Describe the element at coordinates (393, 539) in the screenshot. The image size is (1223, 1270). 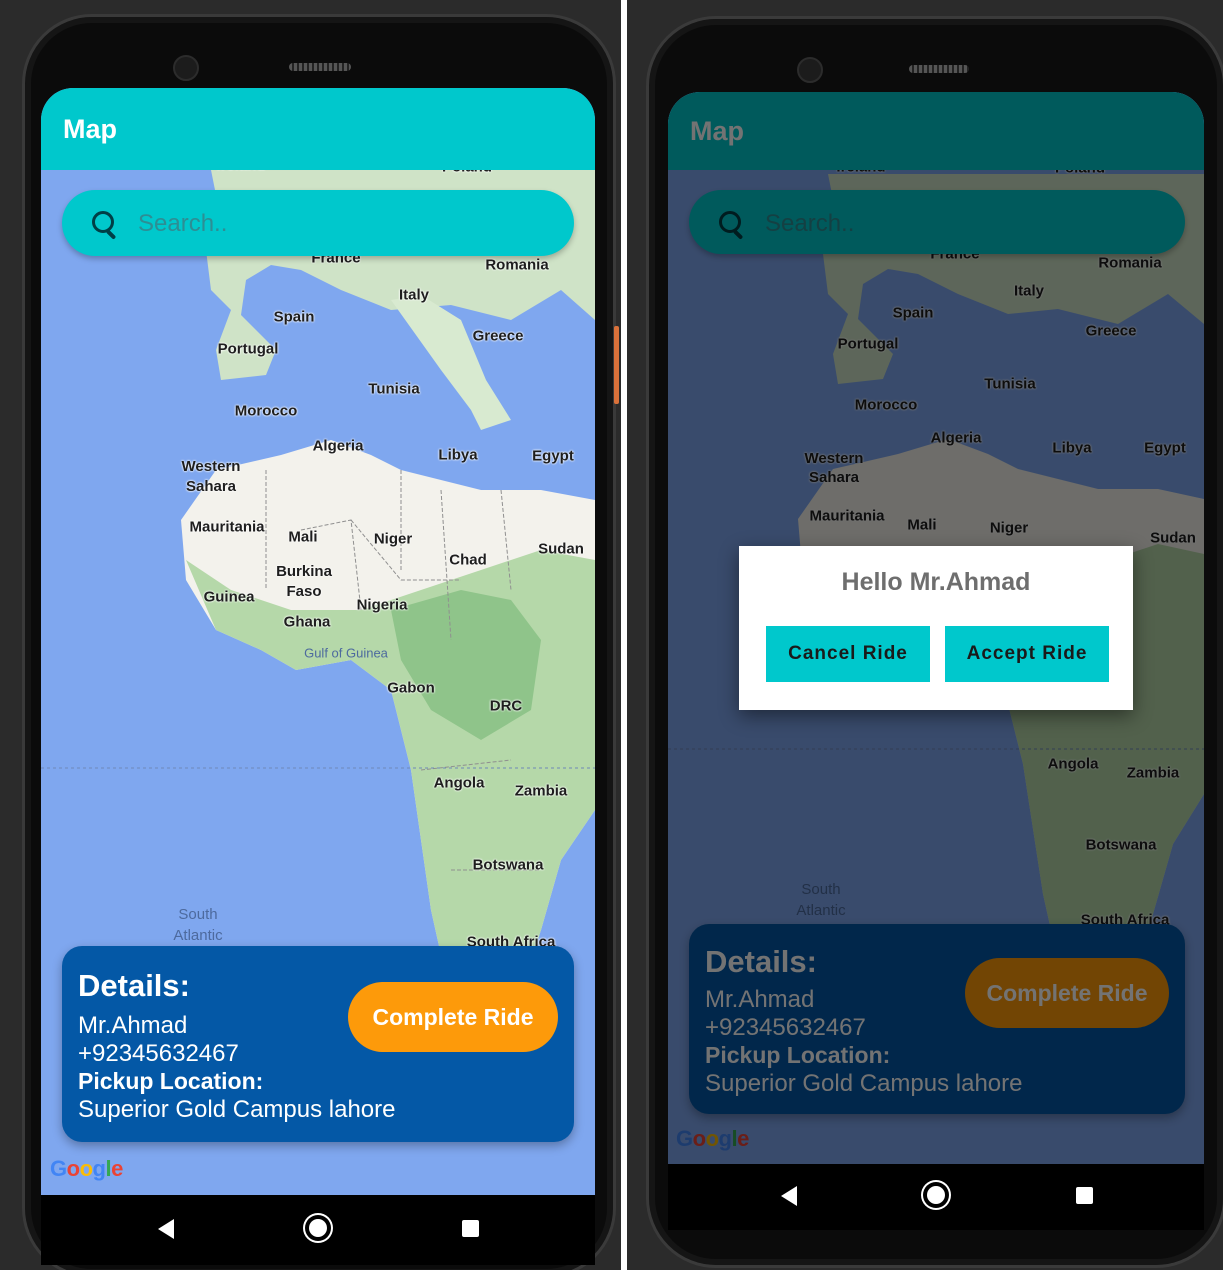
I see `map-label-niger: Niger` at that location.